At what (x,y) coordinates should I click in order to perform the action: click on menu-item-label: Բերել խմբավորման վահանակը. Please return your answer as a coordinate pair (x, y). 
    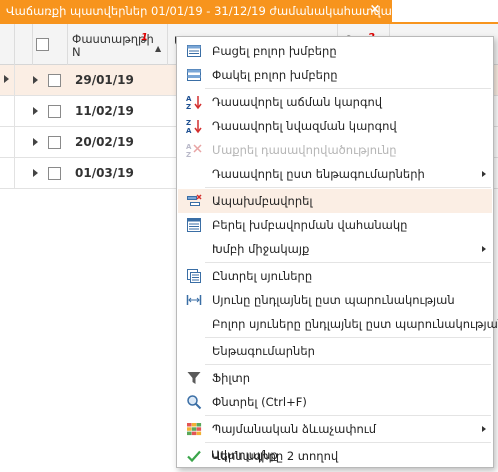
    Looking at the image, I should click on (310, 225).